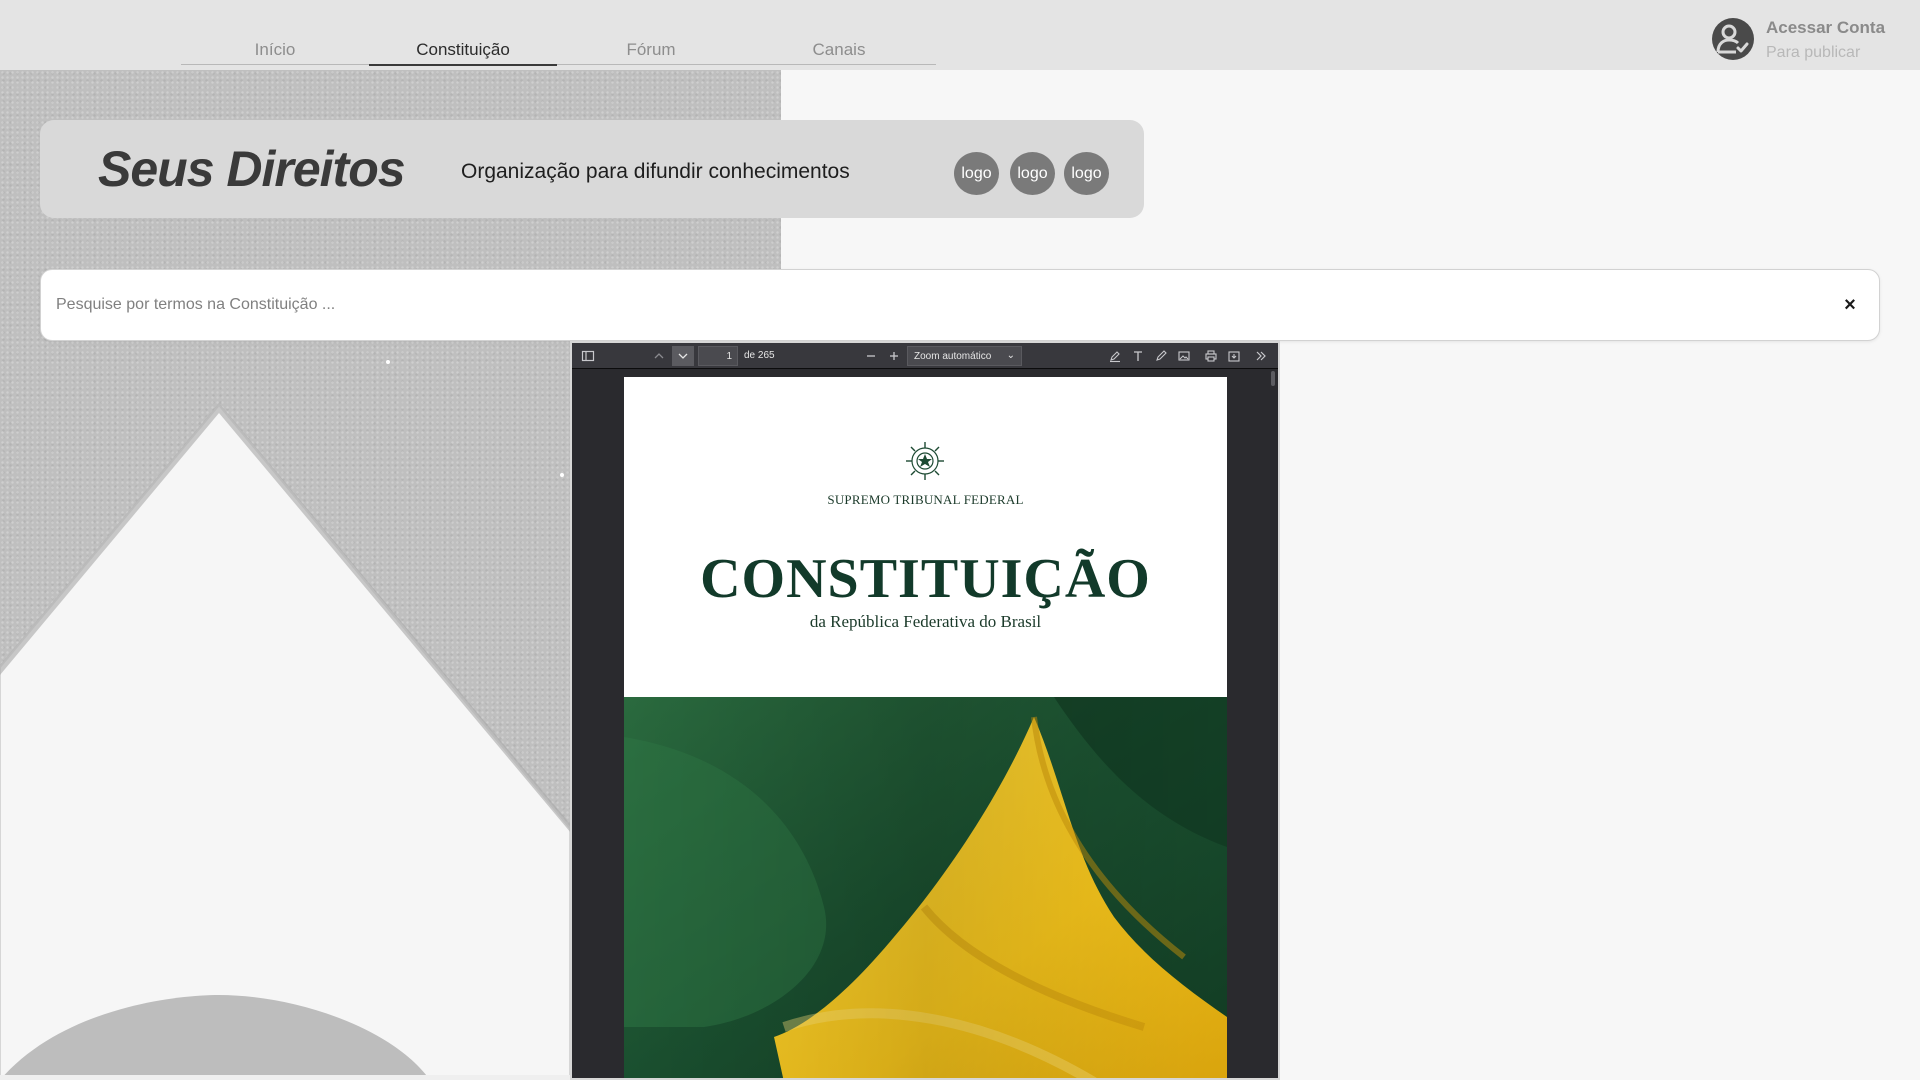  Describe the element at coordinates (1138, 356) in the screenshot. I see `text-icon` at that location.